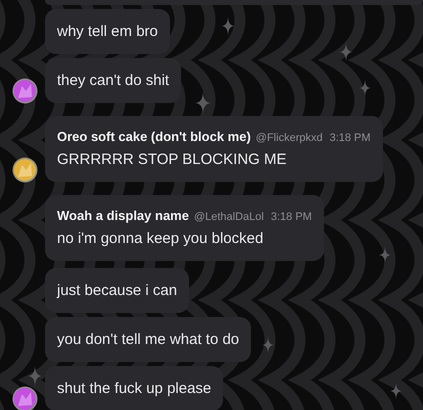 Image resolution: width=423 pixels, height=410 pixels. I want to click on author-name: Woah a display name, so click(123, 215).